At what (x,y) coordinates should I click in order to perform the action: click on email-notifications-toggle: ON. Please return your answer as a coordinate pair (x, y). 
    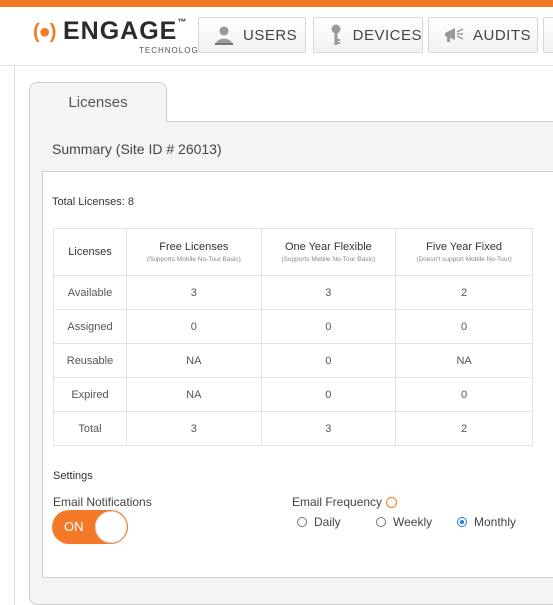
    Looking at the image, I should click on (90, 527).